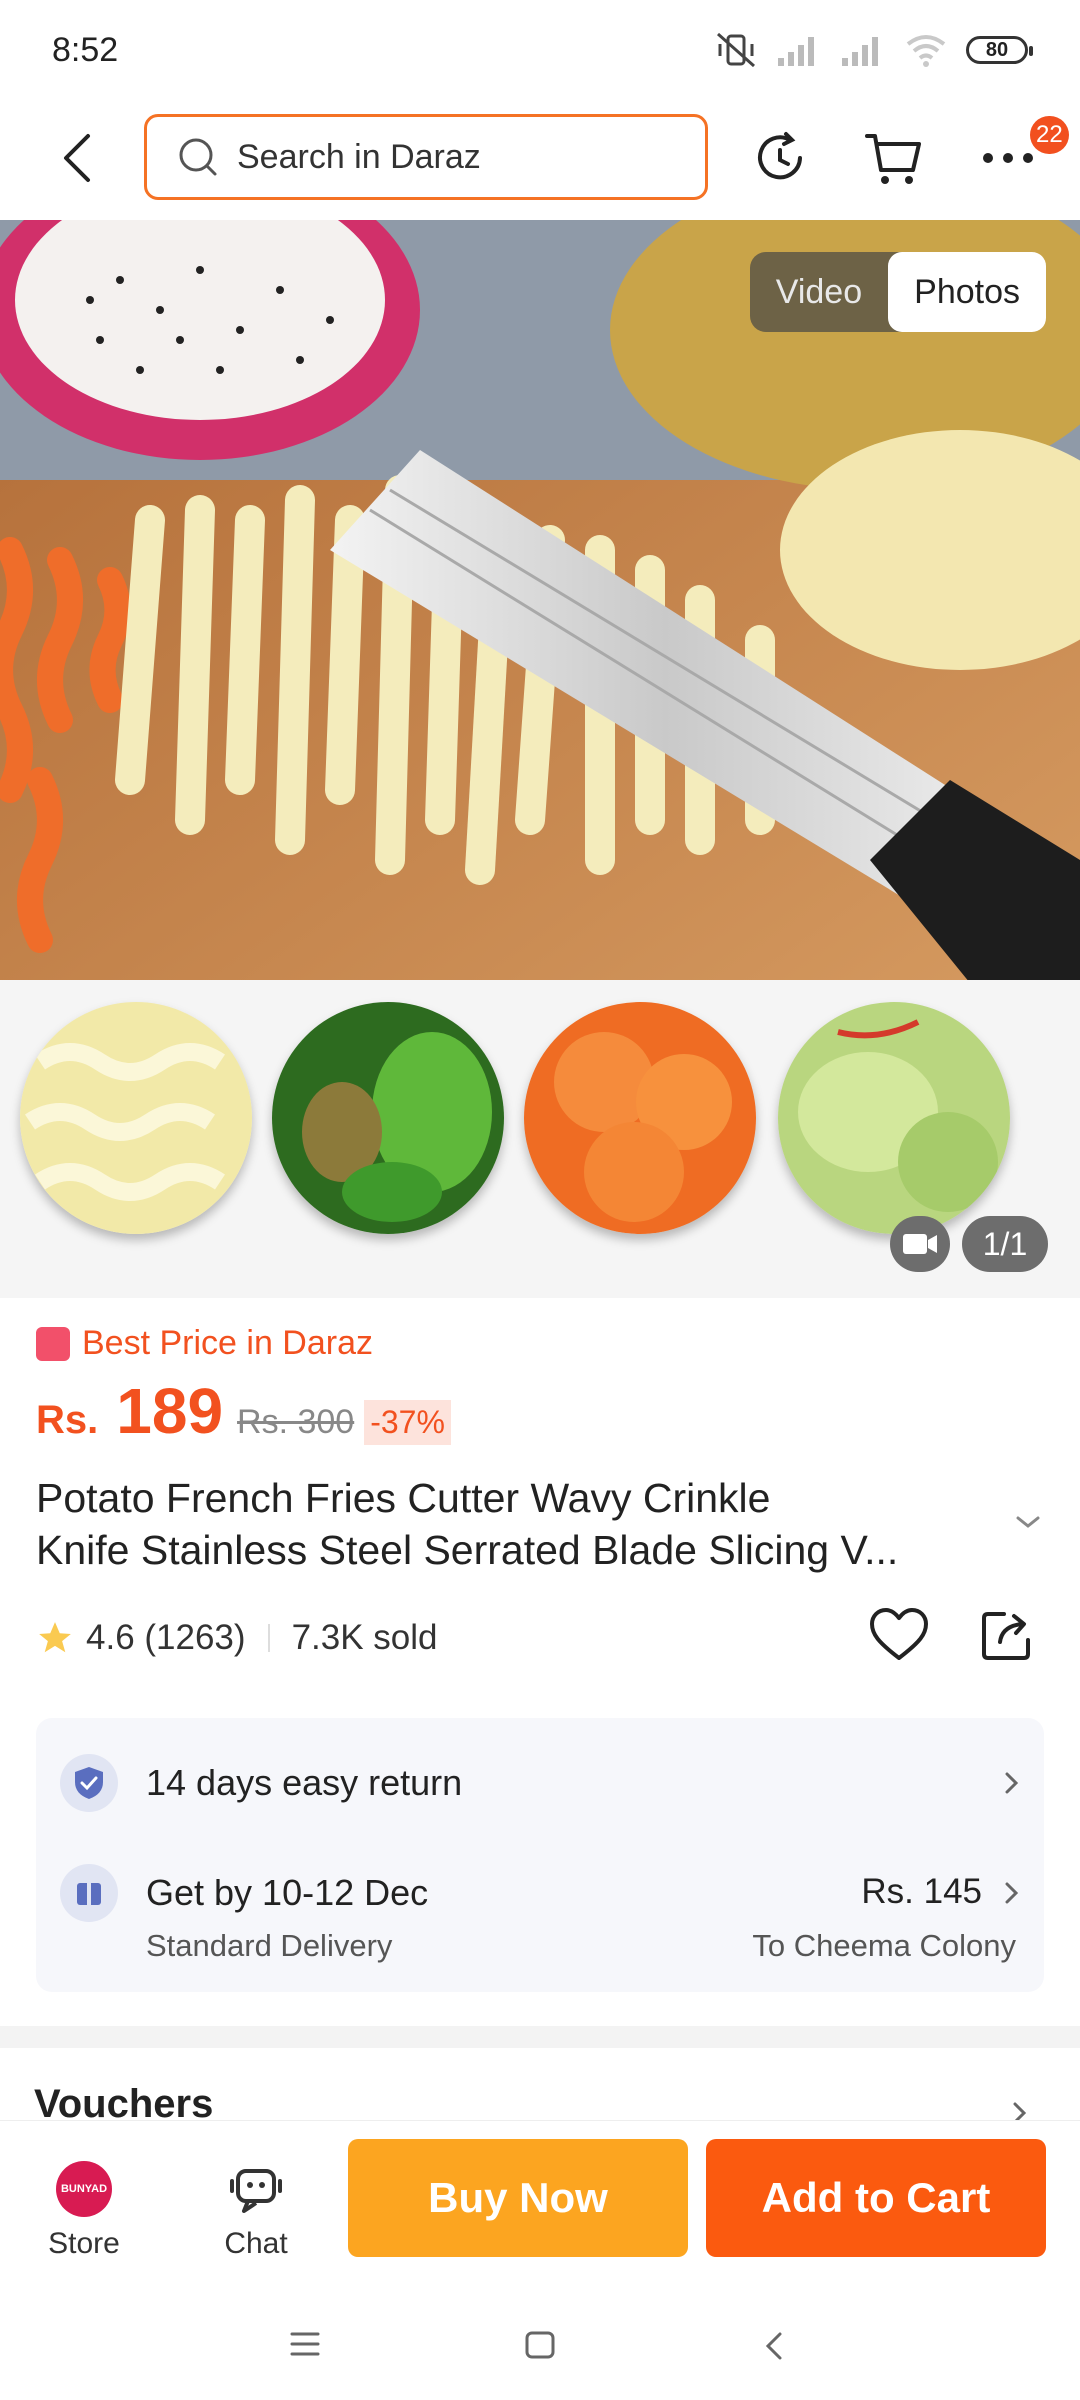  What do you see at coordinates (84, 2189) in the screenshot?
I see `store-logo: BUNYAD` at bounding box center [84, 2189].